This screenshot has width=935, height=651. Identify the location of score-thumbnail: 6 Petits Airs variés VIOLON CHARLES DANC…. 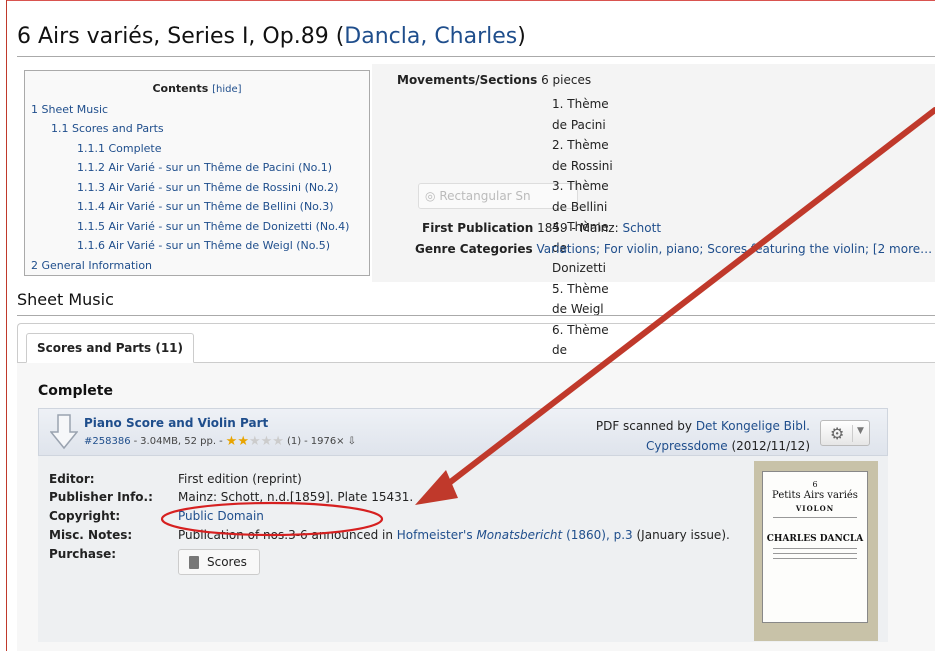
(816, 551).